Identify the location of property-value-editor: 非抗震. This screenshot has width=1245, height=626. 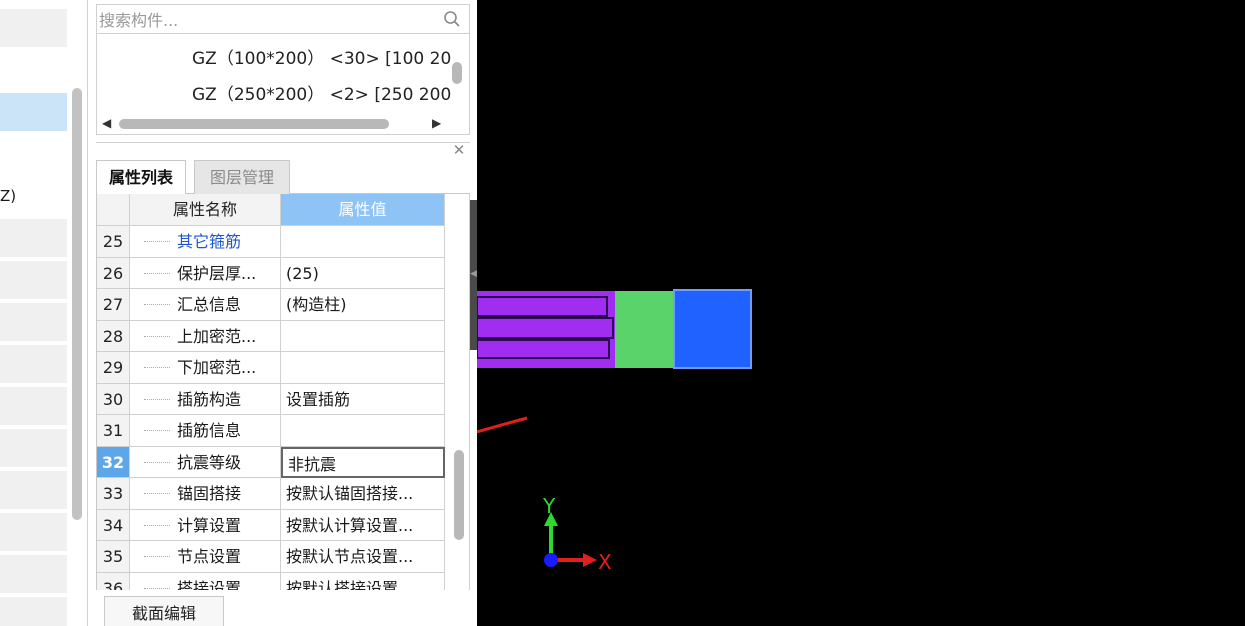
(363, 462).